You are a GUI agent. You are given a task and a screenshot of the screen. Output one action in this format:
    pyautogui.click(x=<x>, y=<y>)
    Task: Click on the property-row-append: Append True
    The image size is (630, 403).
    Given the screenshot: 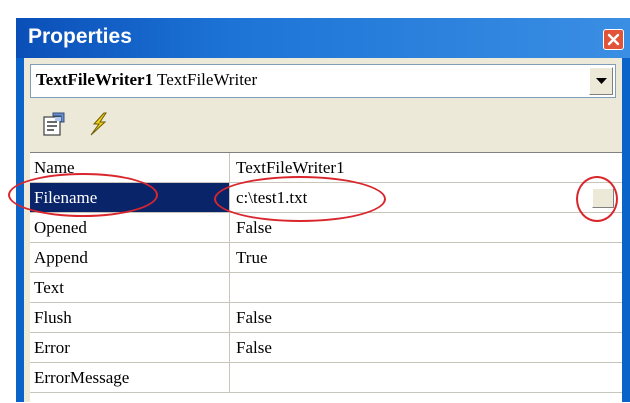 What is the action you would take?
    pyautogui.click(x=326, y=258)
    